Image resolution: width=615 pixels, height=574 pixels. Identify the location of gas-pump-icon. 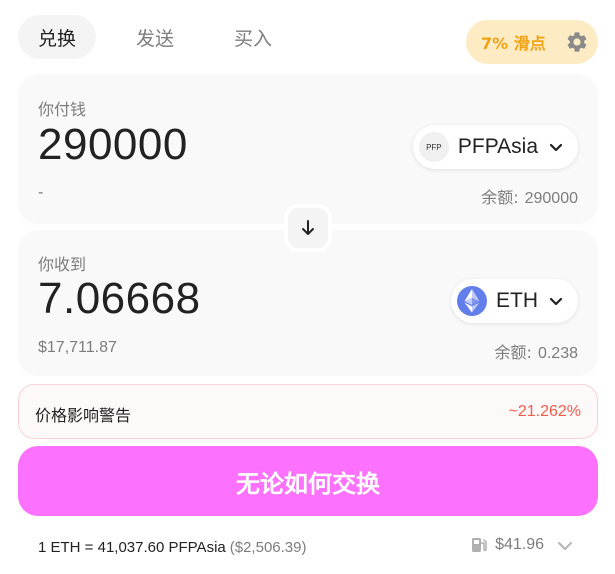
(479, 545).